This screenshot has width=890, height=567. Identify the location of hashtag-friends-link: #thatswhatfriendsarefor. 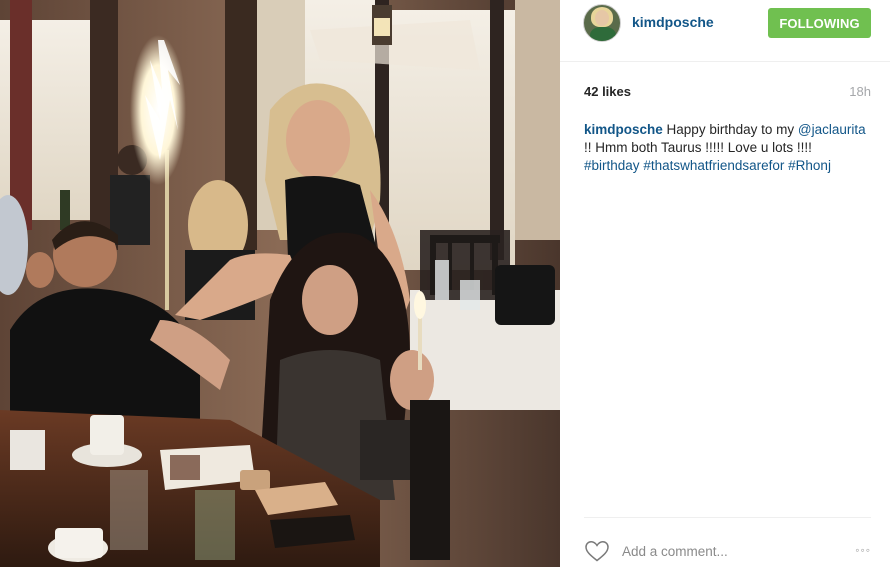
(713, 165).